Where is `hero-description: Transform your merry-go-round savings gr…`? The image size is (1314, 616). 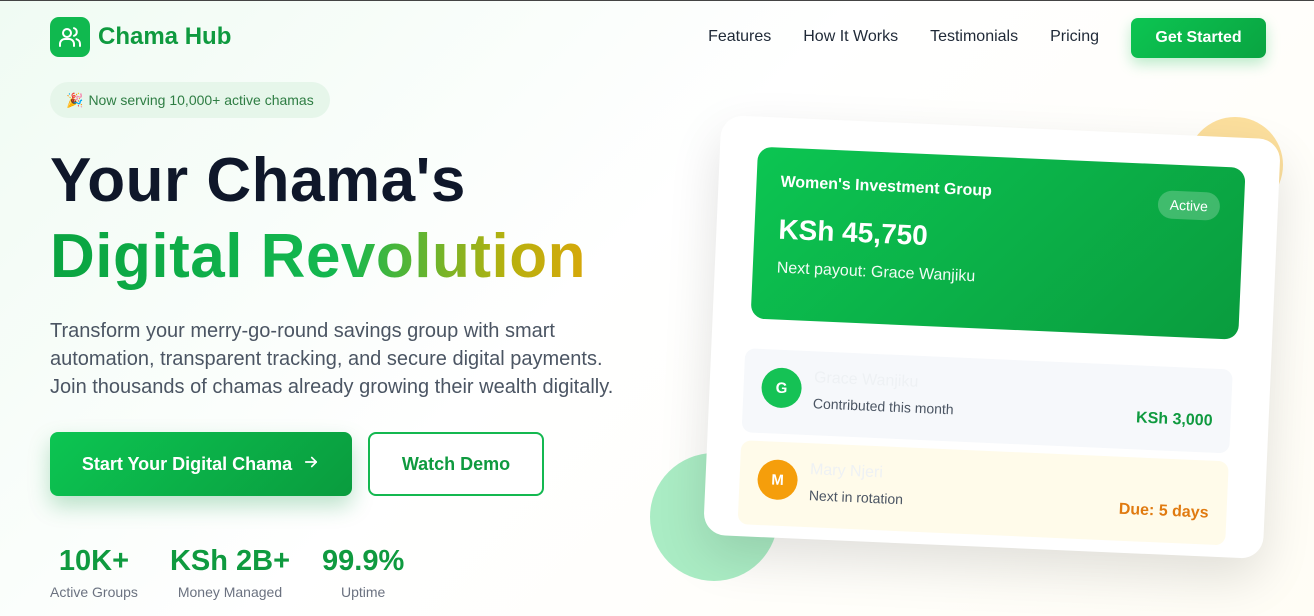
hero-description: Transform your merry-go-round savings gr… is located at coordinates (332, 359).